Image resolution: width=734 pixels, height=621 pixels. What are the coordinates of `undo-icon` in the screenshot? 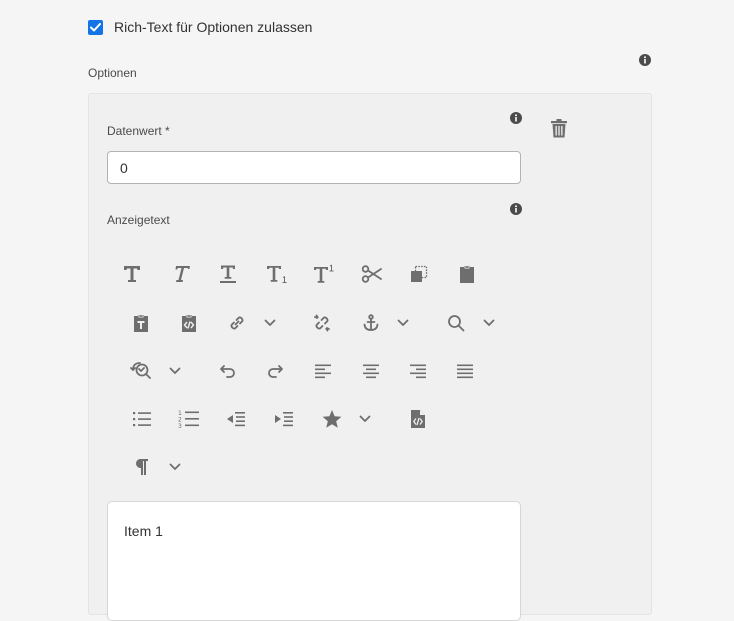 It's located at (228, 371).